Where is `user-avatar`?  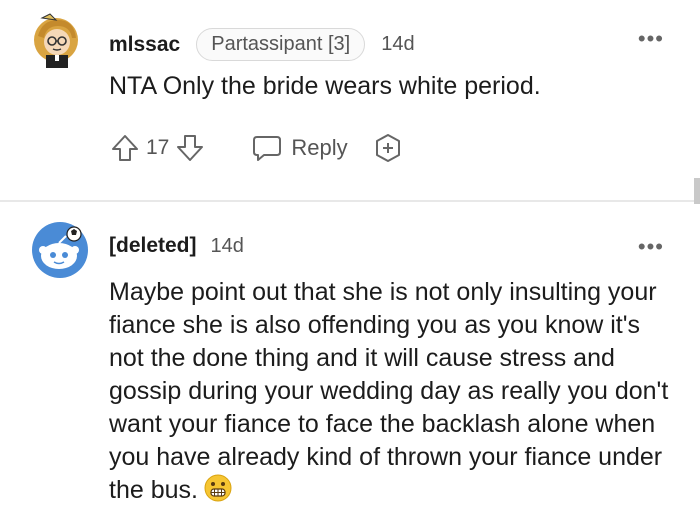 user-avatar is located at coordinates (58, 42).